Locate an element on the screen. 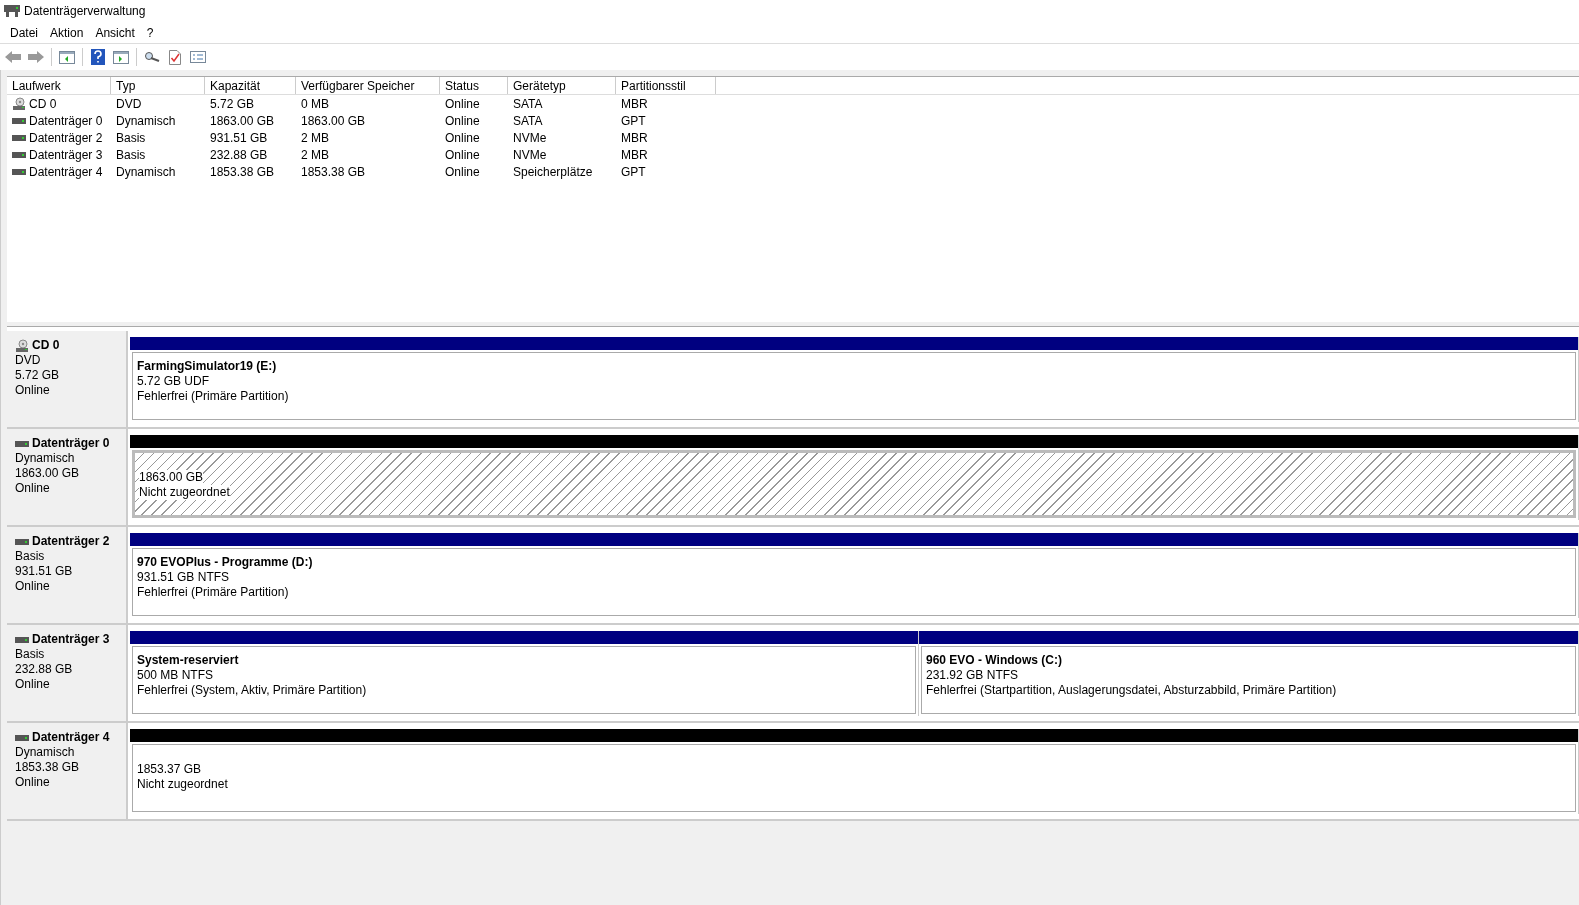 The height and width of the screenshot is (905, 1579). table-cell-text: Datenträger 3 is located at coordinates (66, 155).